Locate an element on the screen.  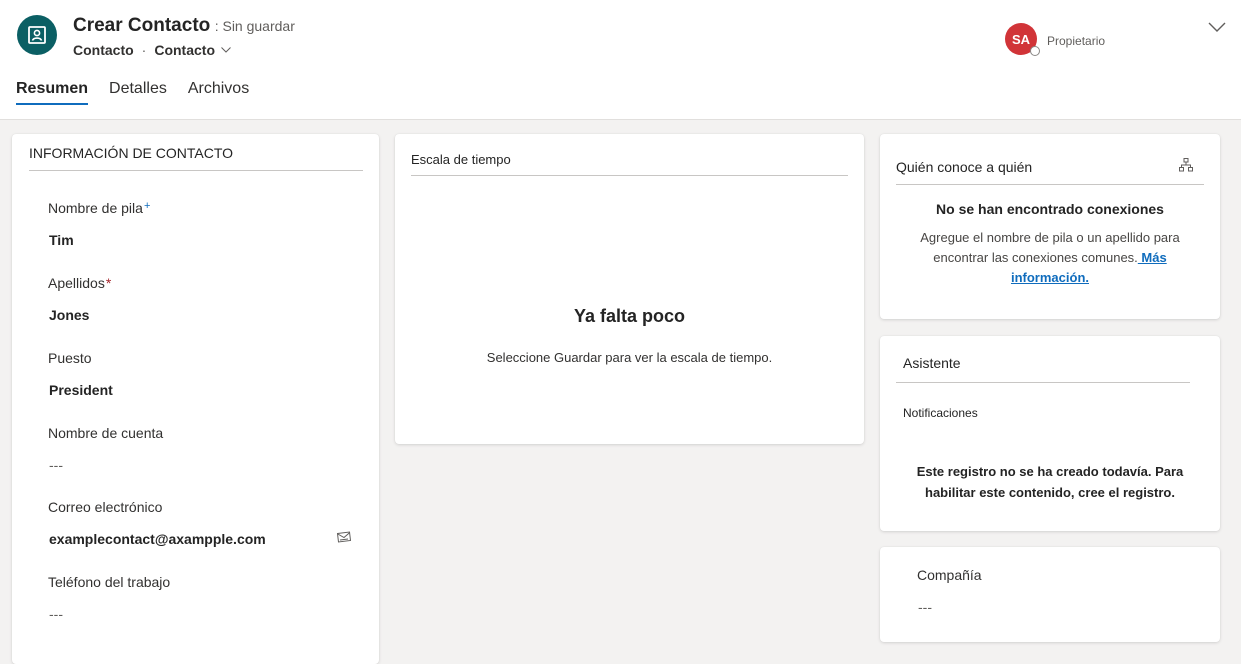
breadcrumb-entity: Contacto is located at coordinates (103, 50).